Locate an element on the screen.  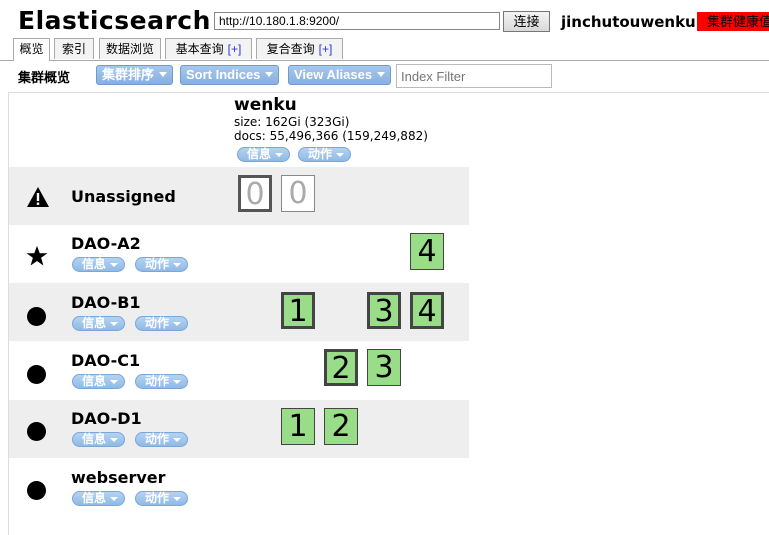
tab-label: 基本查询 is located at coordinates (199, 49).